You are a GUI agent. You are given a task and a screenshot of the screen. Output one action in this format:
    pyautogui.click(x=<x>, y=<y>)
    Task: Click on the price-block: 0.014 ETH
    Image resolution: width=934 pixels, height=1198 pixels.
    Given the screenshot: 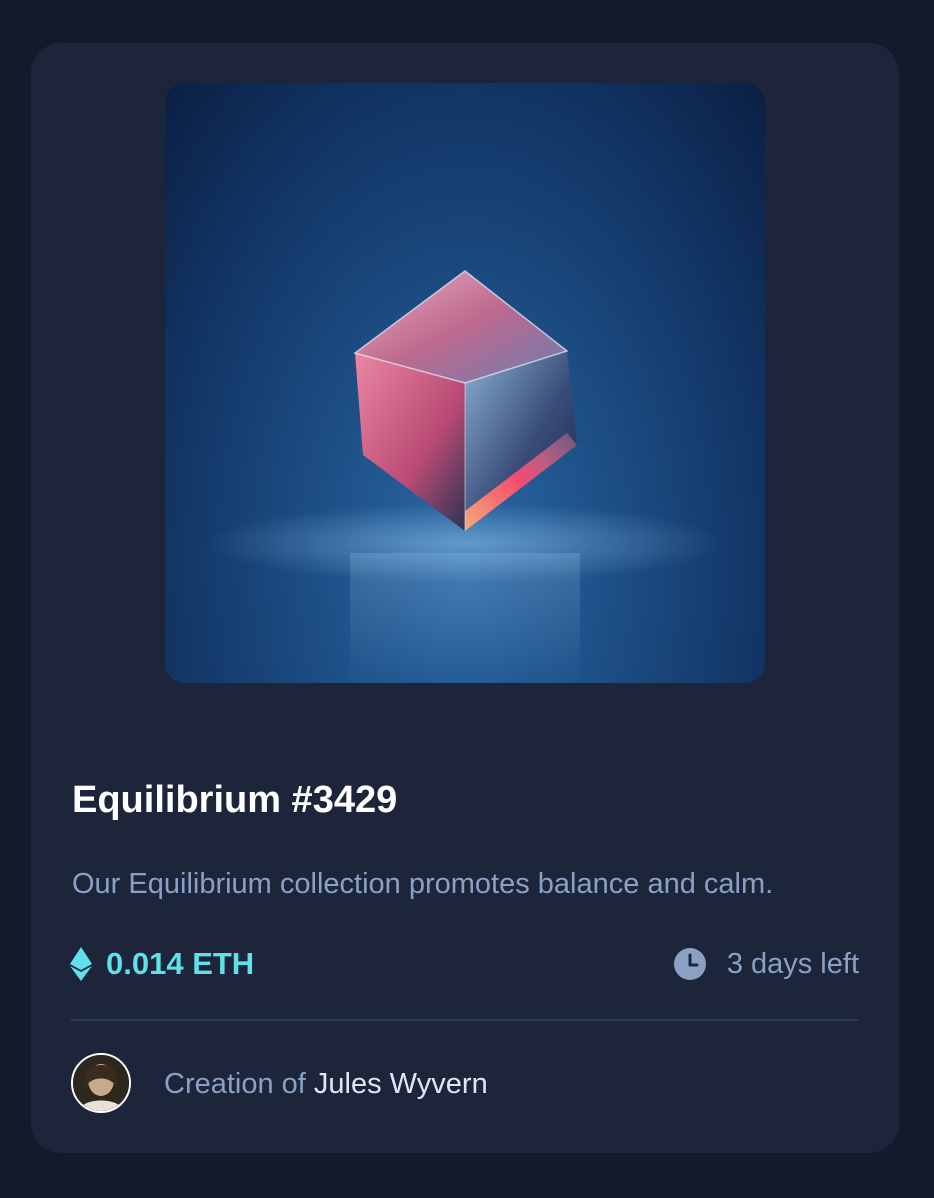 What is the action you would take?
    pyautogui.click(x=162, y=964)
    